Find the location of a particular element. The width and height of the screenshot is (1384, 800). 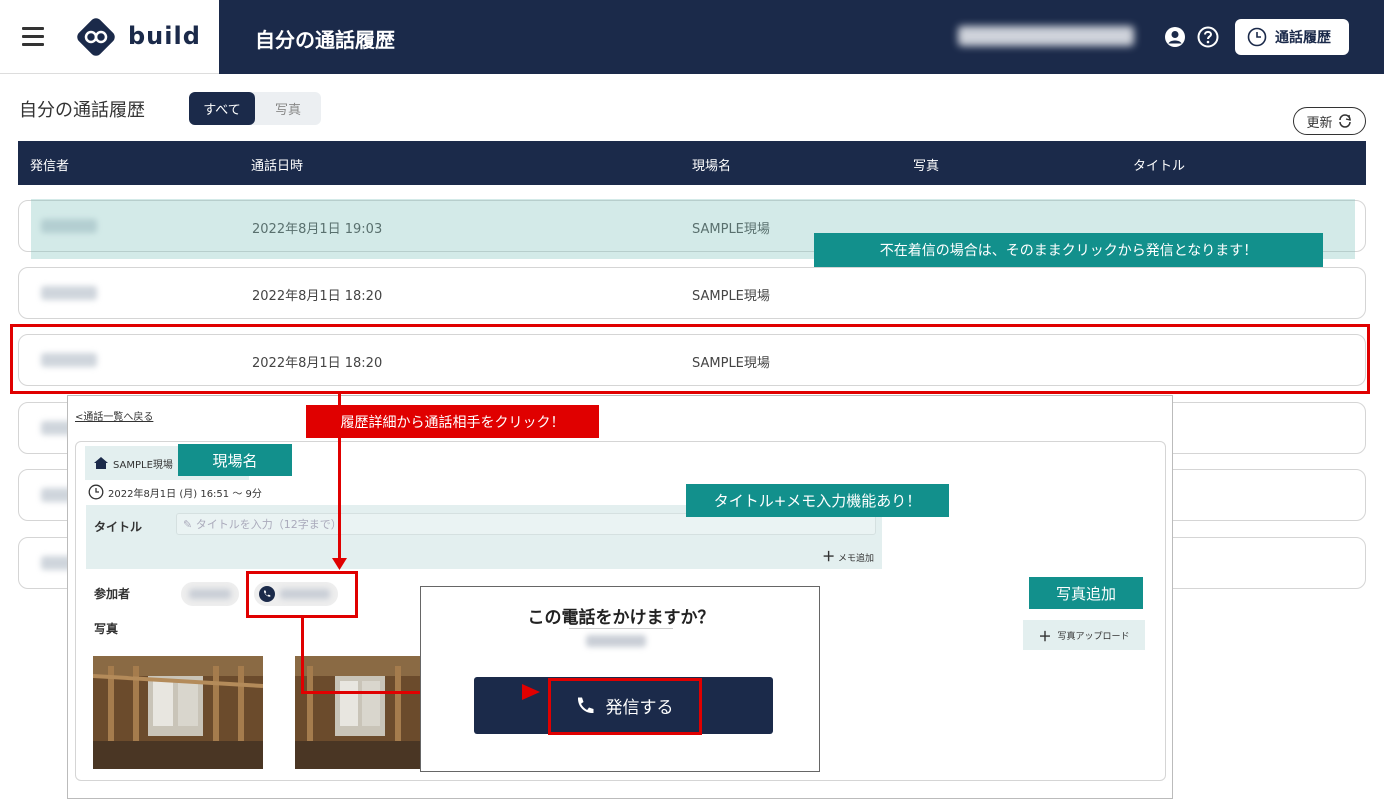

call-history-label: 通話履歴 is located at coordinates (1303, 38).